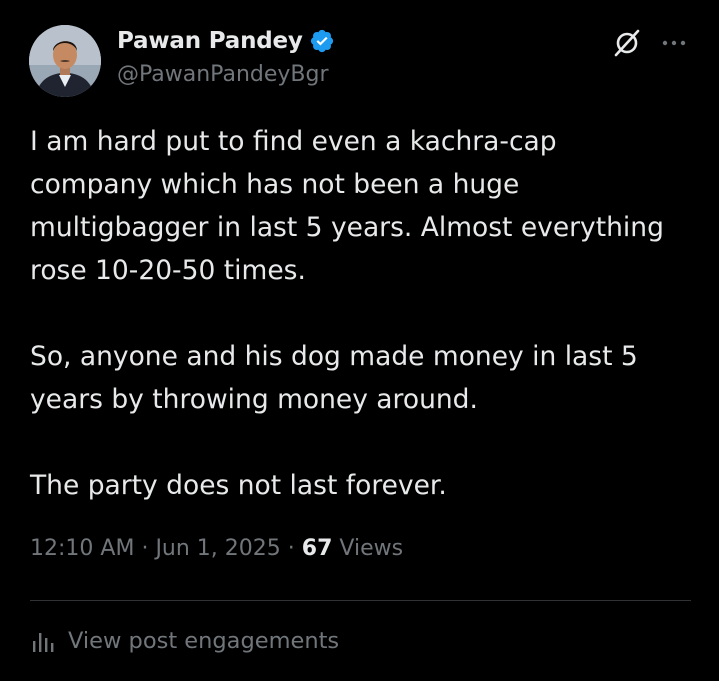 The image size is (719, 681). Describe the element at coordinates (674, 43) in the screenshot. I see `more-horizontal-icon` at that location.